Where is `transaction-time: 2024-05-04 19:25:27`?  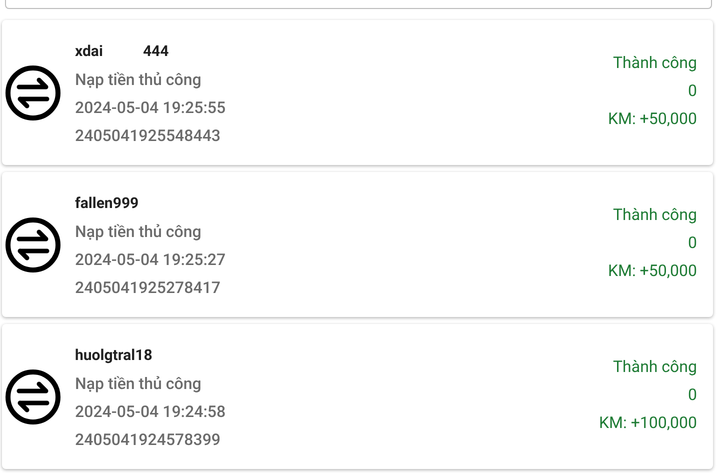 transaction-time: 2024-05-04 19:25:27 is located at coordinates (150, 259).